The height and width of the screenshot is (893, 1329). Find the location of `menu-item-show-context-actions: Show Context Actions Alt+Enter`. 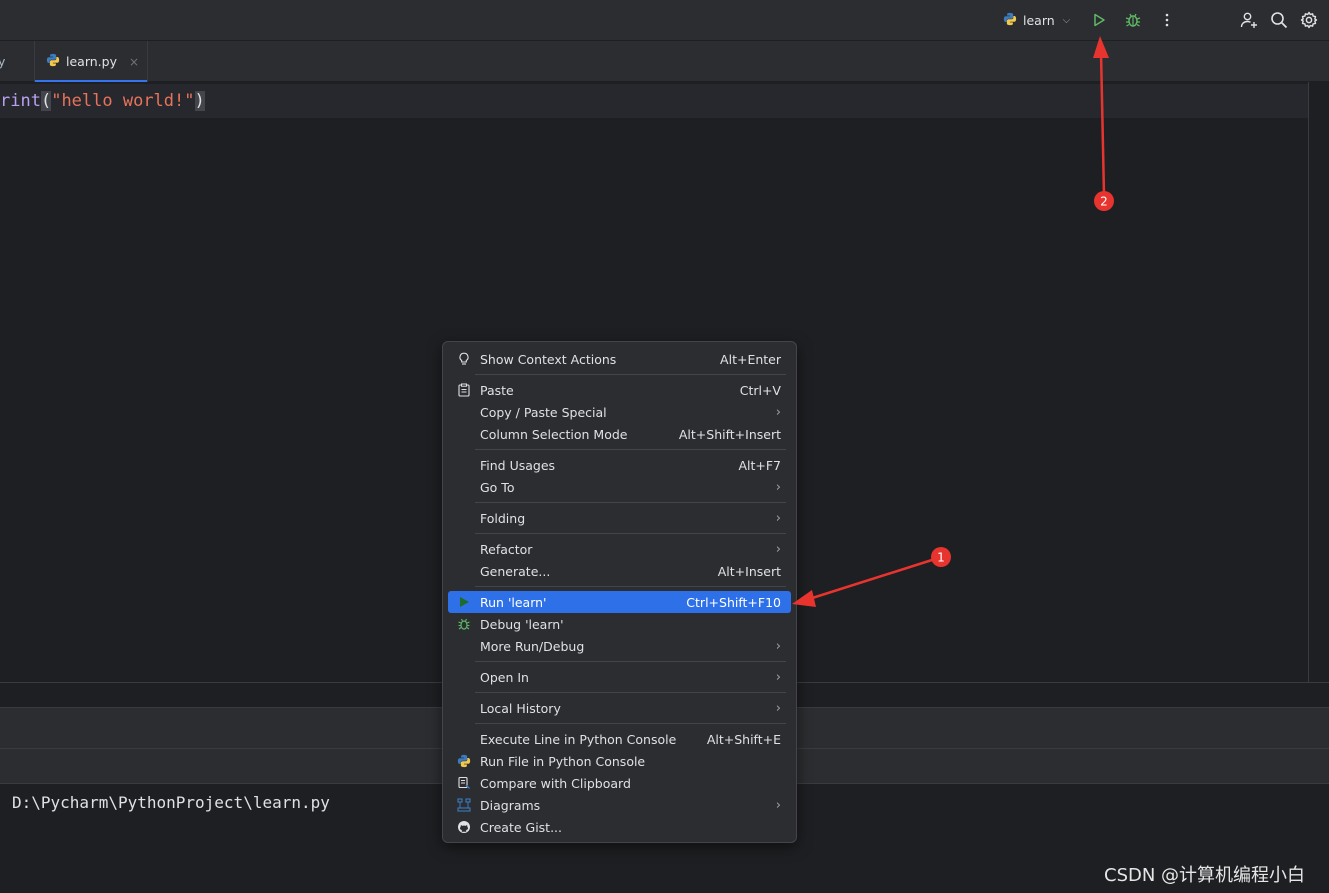

menu-item-show-context-actions: Show Context Actions Alt+Enter is located at coordinates (619, 359).